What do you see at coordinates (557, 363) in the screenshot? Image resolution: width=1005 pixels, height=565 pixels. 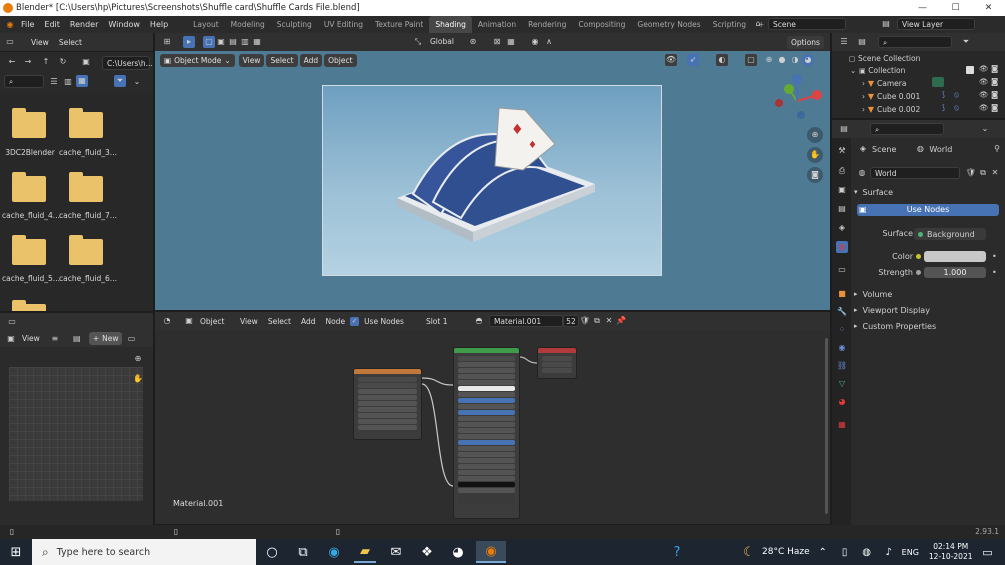 I see `material-output-node` at bounding box center [557, 363].